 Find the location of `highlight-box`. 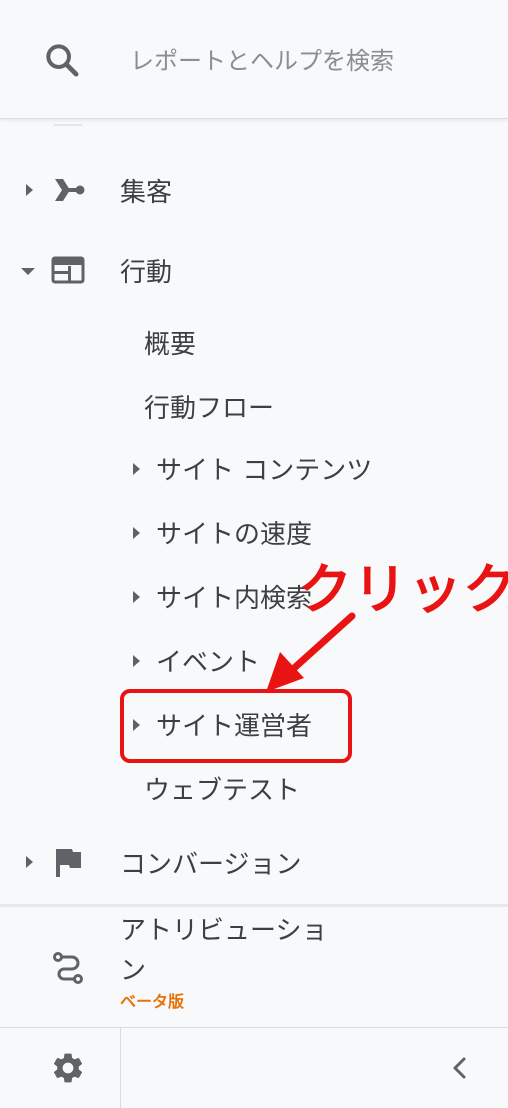

highlight-box is located at coordinates (236, 726).